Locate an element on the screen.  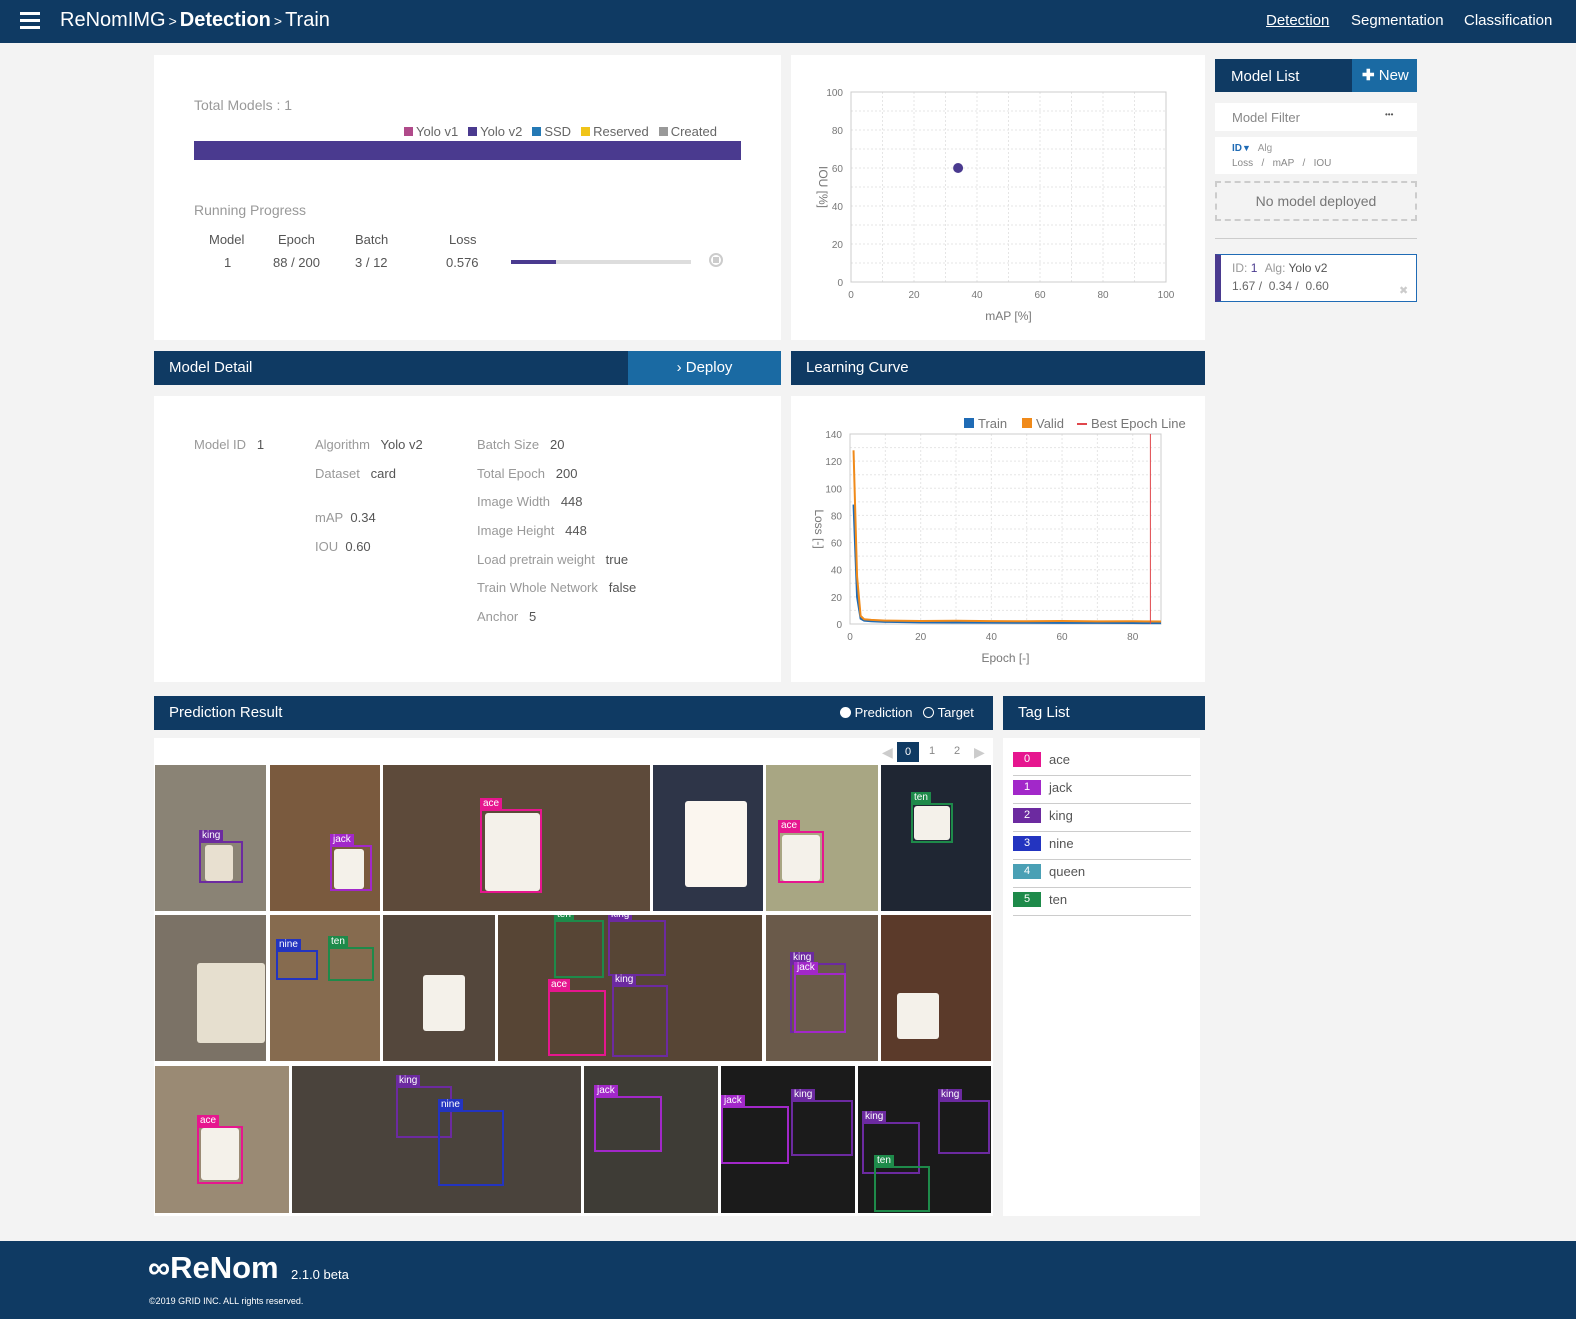
col-model: Model is located at coordinates (227, 239).